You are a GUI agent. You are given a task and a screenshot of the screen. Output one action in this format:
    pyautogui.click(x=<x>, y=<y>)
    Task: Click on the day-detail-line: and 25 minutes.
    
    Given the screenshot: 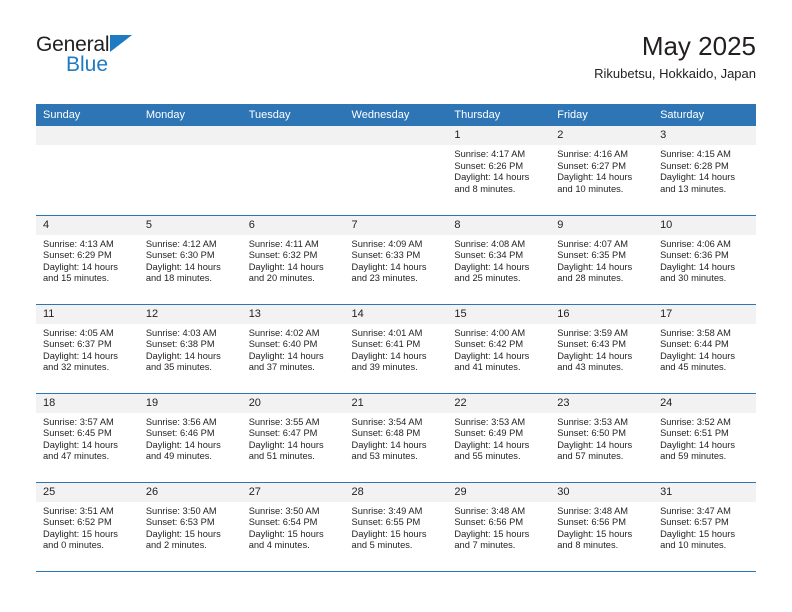 What is the action you would take?
    pyautogui.click(x=487, y=278)
    